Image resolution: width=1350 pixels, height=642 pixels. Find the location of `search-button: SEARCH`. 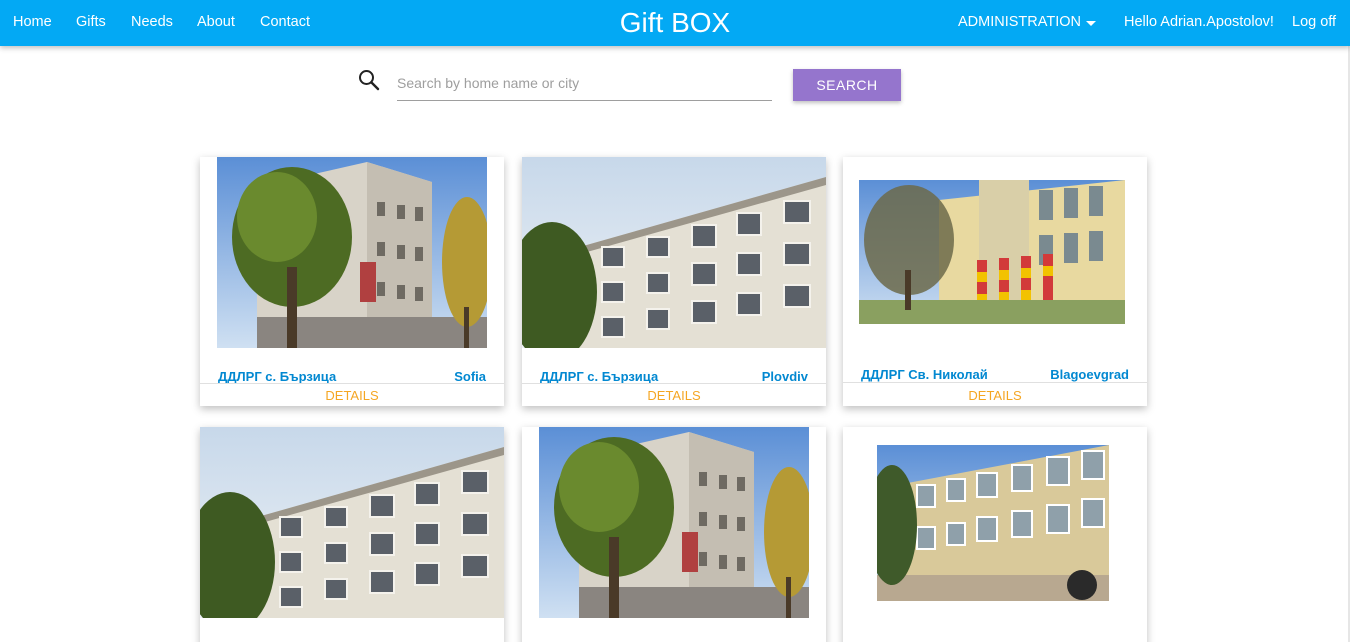

search-button: SEARCH is located at coordinates (847, 85).